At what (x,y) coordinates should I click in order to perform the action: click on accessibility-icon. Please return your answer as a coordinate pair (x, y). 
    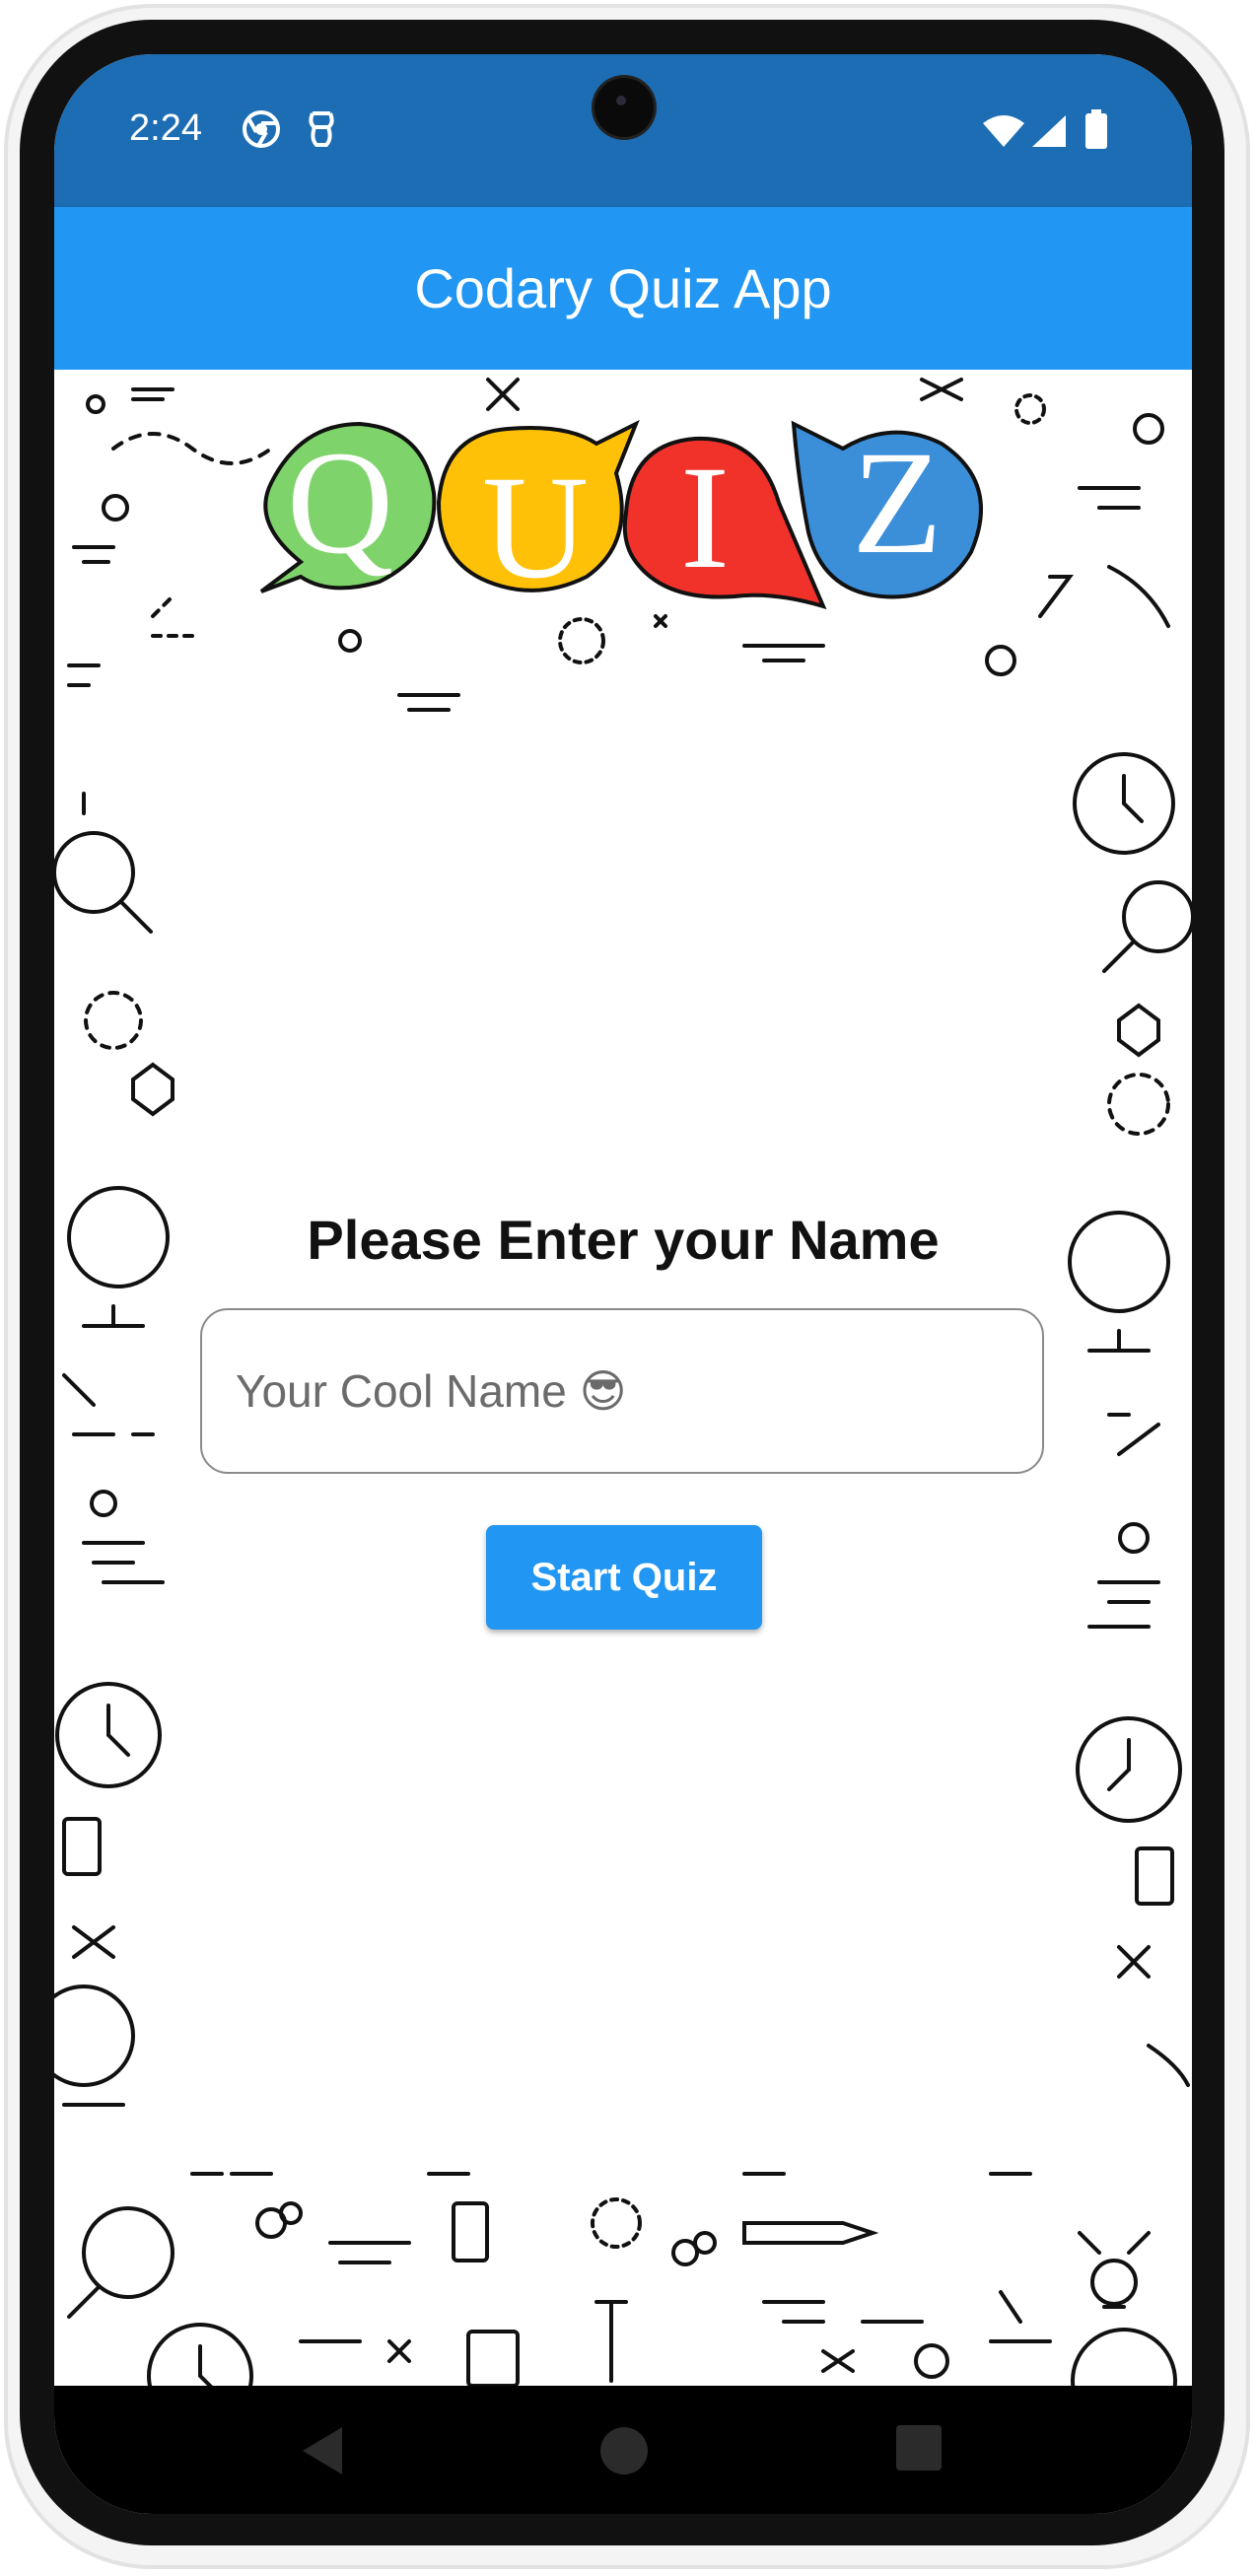
    Looking at the image, I should click on (321, 131).